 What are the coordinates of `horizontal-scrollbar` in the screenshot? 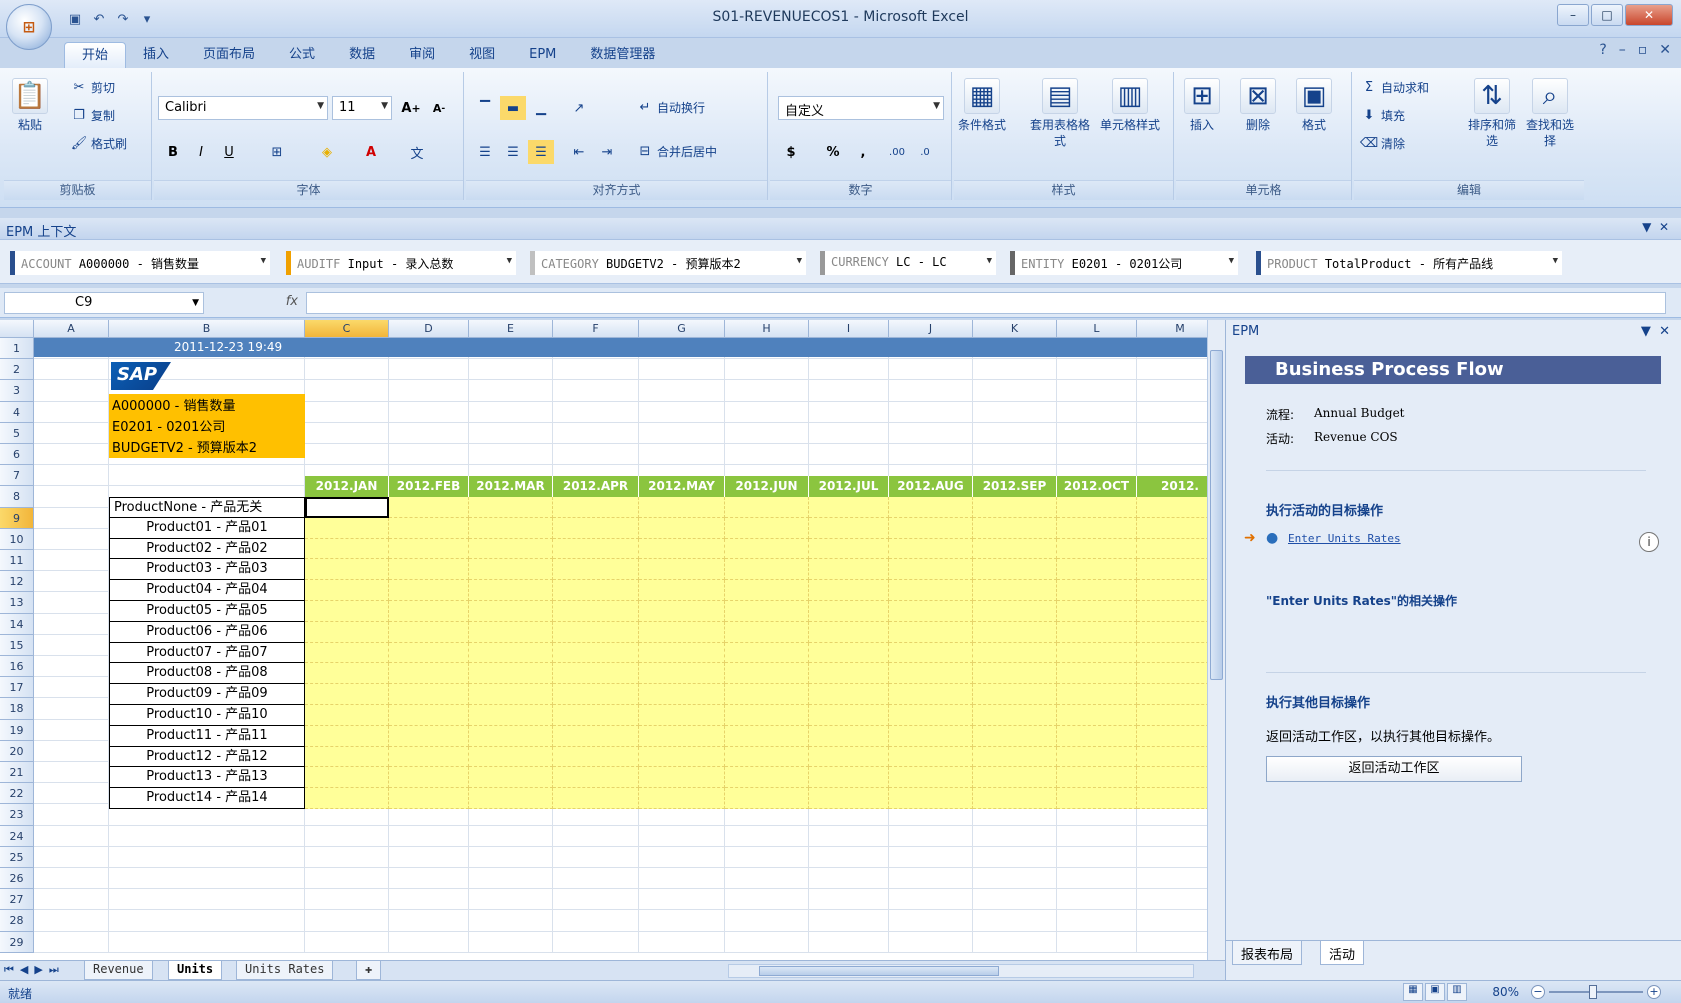 It's located at (961, 971).